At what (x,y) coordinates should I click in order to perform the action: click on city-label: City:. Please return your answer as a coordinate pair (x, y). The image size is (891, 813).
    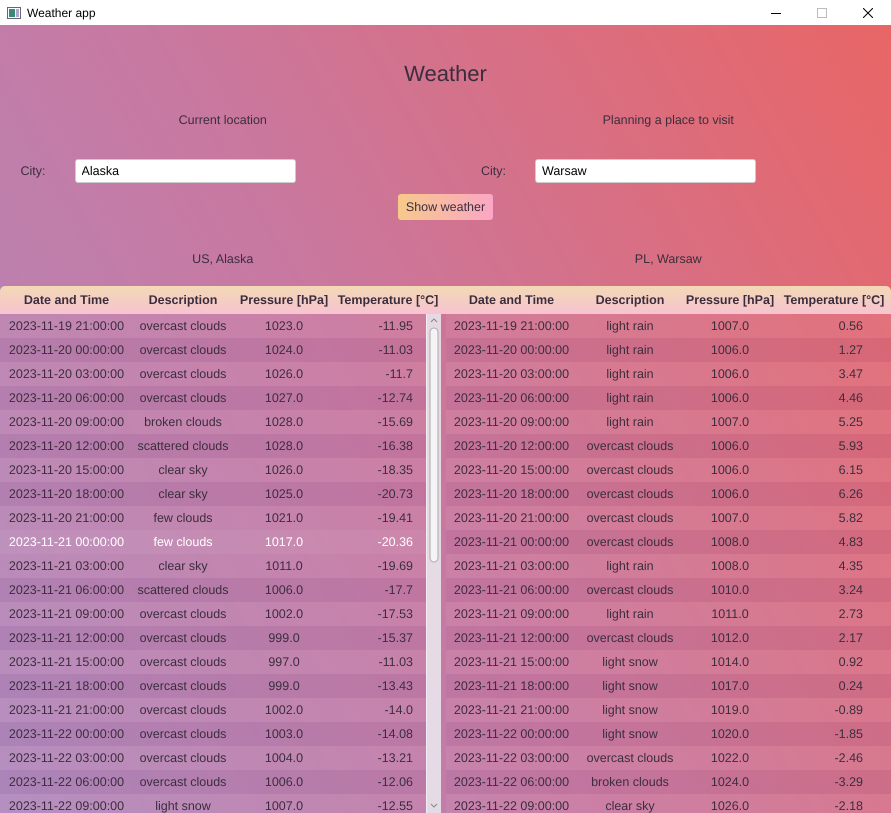
    Looking at the image, I should click on (33, 171).